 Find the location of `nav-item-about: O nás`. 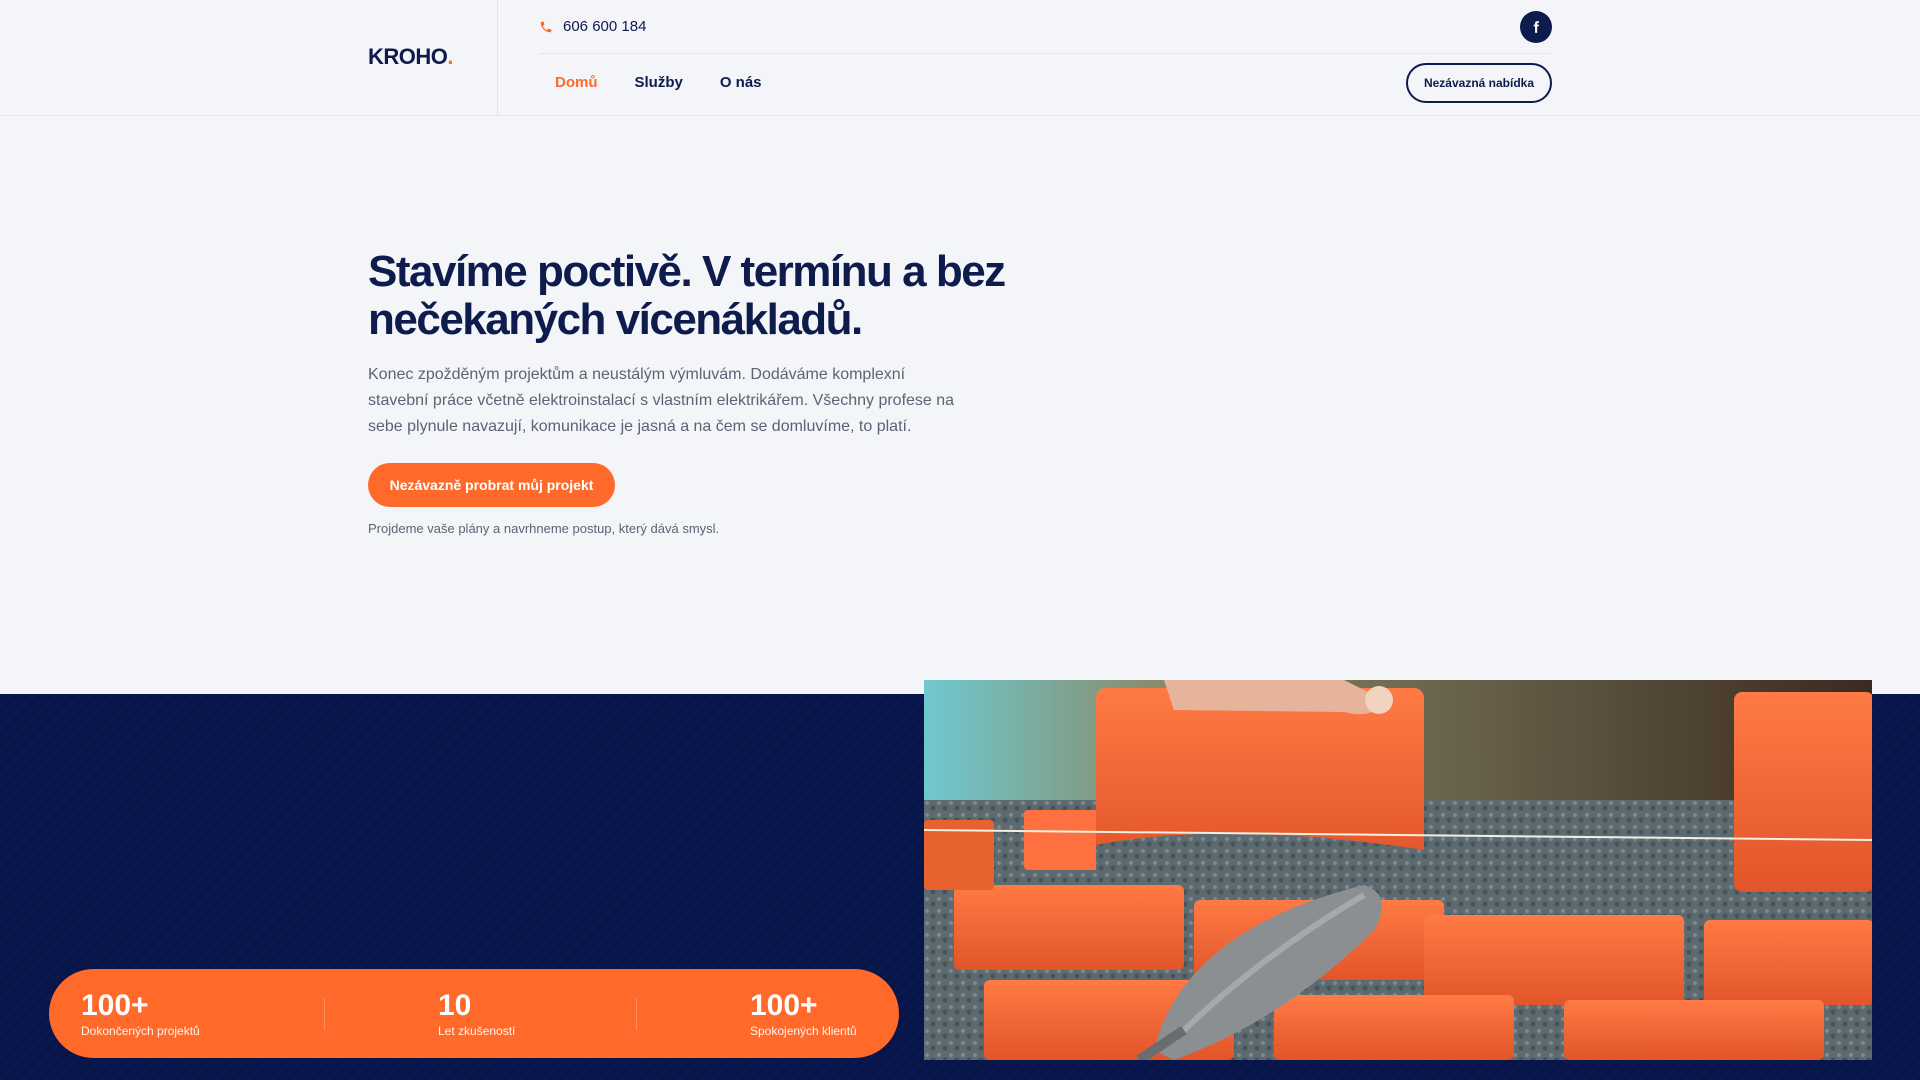

nav-item-about: O nás is located at coordinates (741, 82).